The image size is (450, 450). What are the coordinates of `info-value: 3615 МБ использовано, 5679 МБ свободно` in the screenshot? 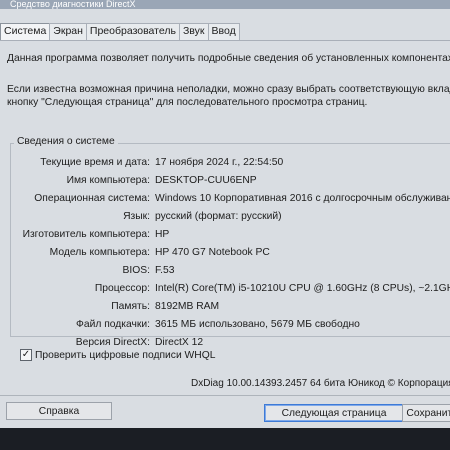 It's located at (257, 324).